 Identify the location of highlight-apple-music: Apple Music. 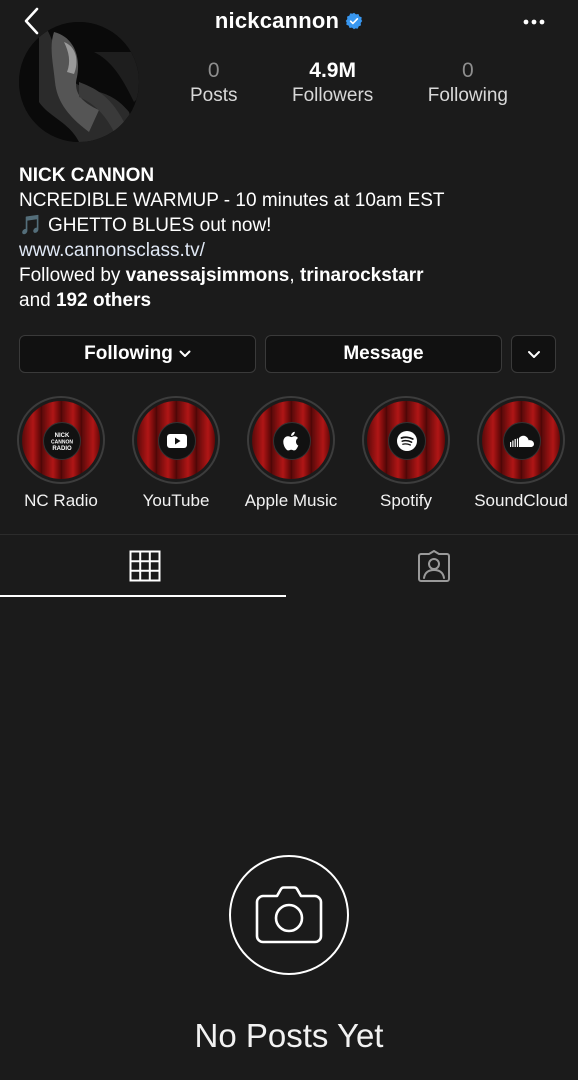
(291, 453).